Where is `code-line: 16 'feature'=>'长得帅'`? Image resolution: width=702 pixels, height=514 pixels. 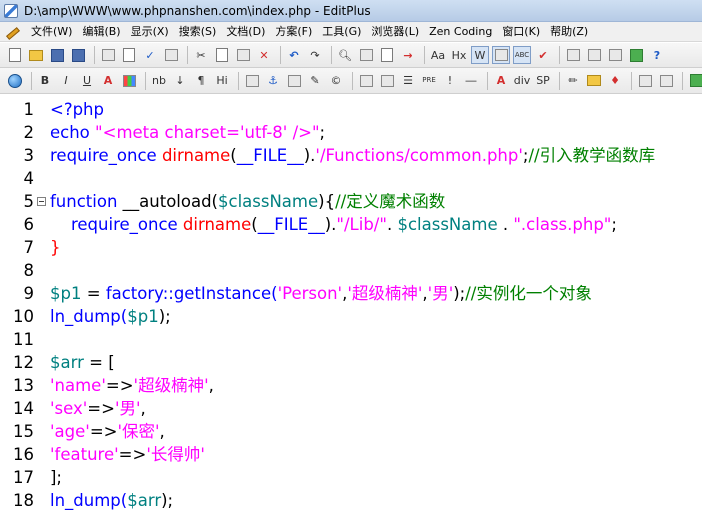
code-line: 16 'feature'=>'长得帅' is located at coordinates (351, 454).